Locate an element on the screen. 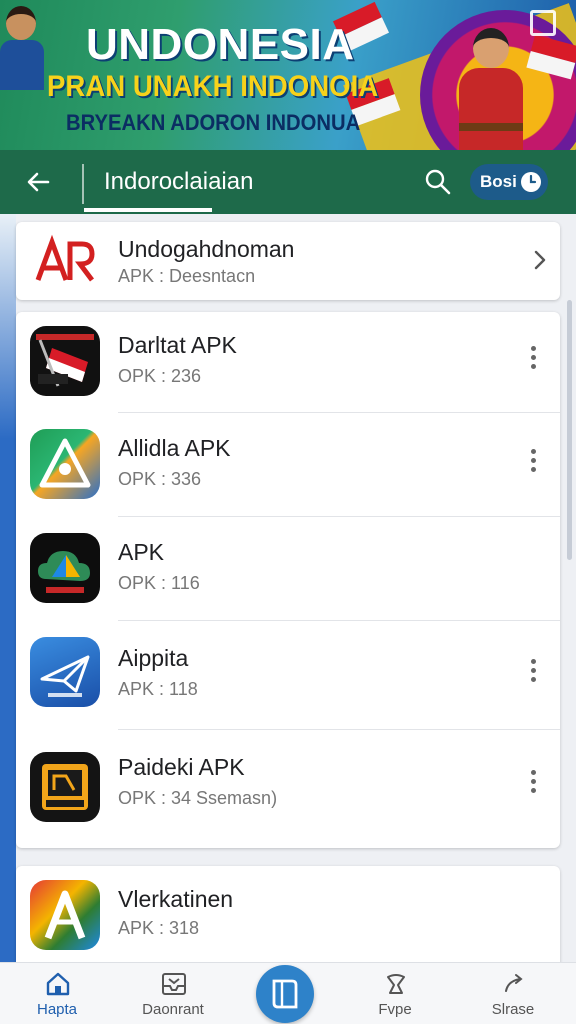 The width and height of the screenshot is (576, 1024). list-item: Aippita APK : 118 is located at coordinates (288, 675).